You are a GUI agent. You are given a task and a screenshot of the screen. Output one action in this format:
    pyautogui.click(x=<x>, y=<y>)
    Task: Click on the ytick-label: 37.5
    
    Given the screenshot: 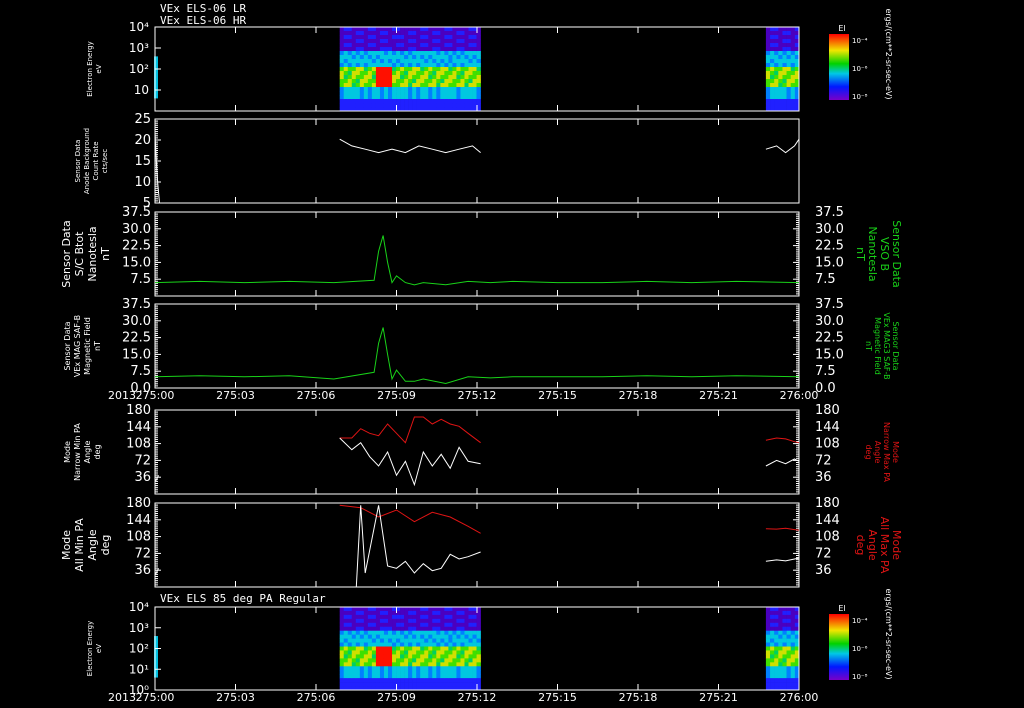 What is the action you would take?
    pyautogui.click(x=136, y=304)
    